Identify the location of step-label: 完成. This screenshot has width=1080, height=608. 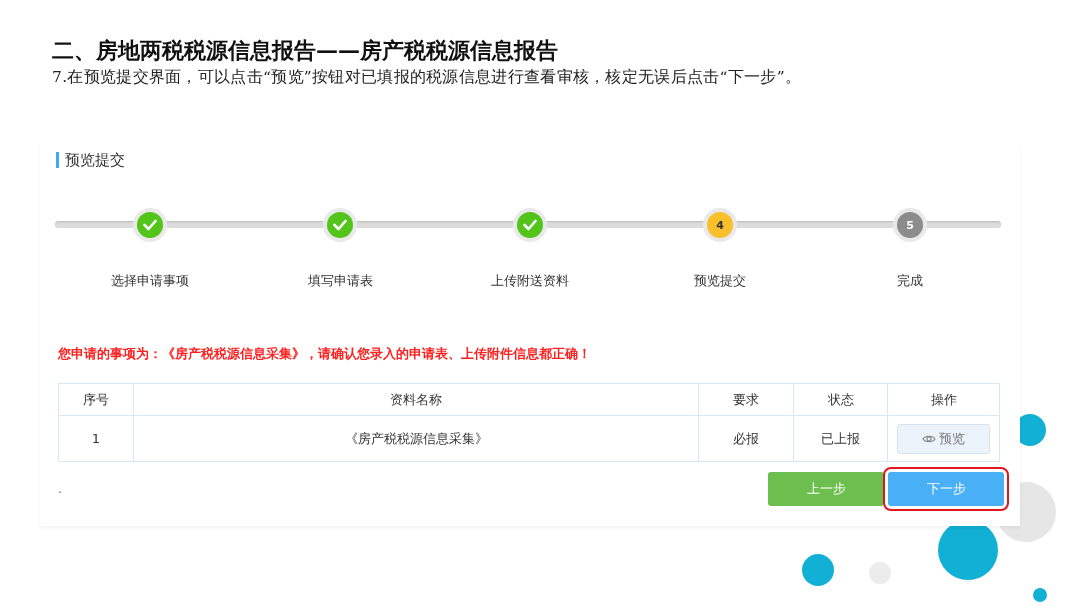
(910, 281).